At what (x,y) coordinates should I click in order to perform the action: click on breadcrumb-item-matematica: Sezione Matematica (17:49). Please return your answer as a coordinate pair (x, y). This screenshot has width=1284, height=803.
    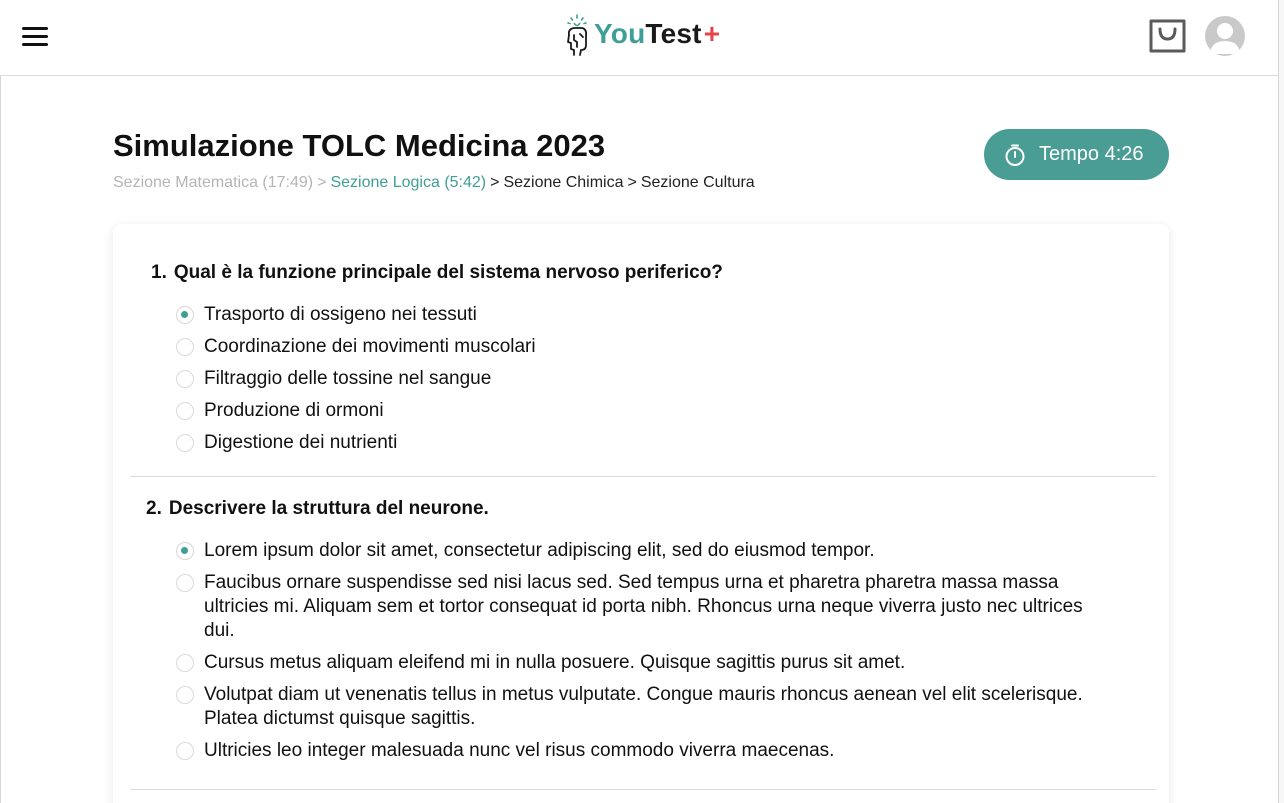
    Looking at the image, I should click on (213, 182).